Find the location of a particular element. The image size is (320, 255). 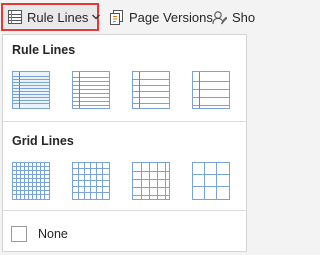

grid-option-small is located at coordinates (31, 181).